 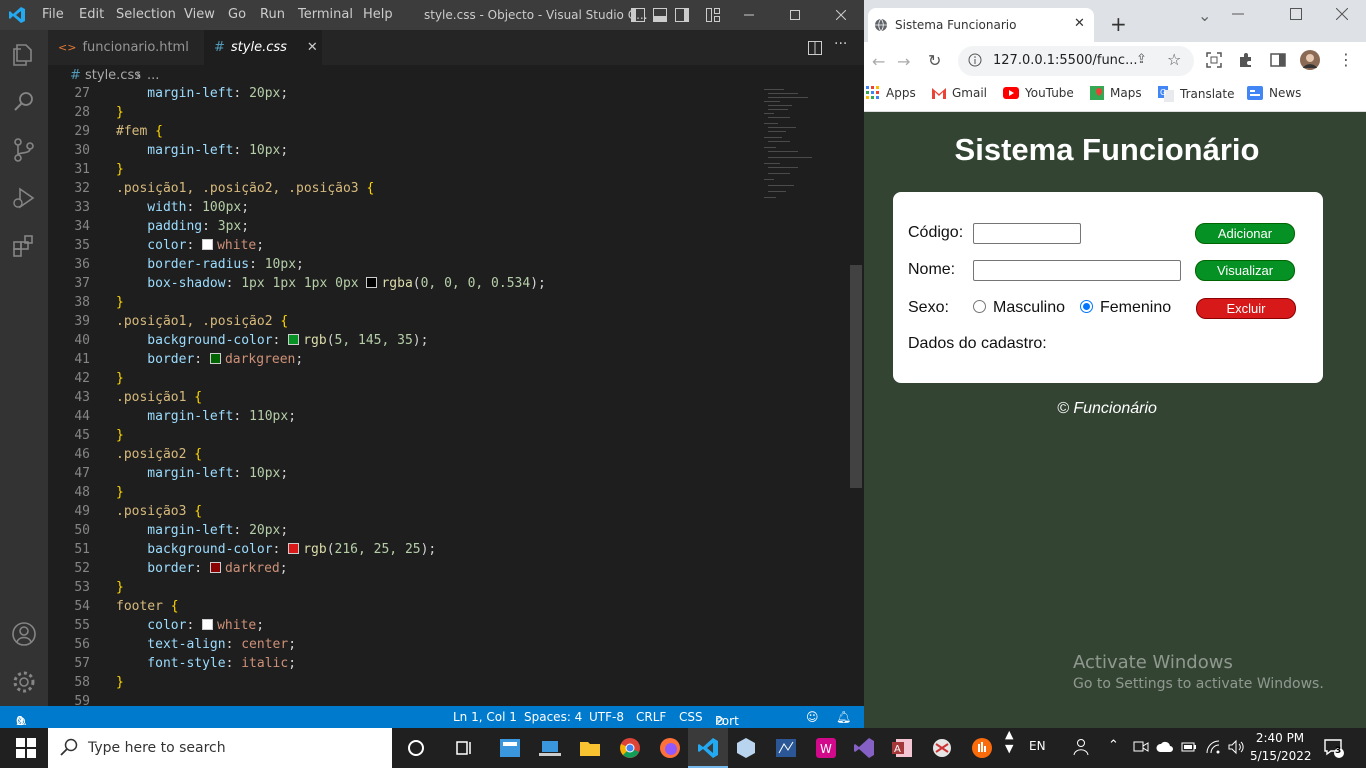 I want to click on people-icon, so click(x=1081, y=747).